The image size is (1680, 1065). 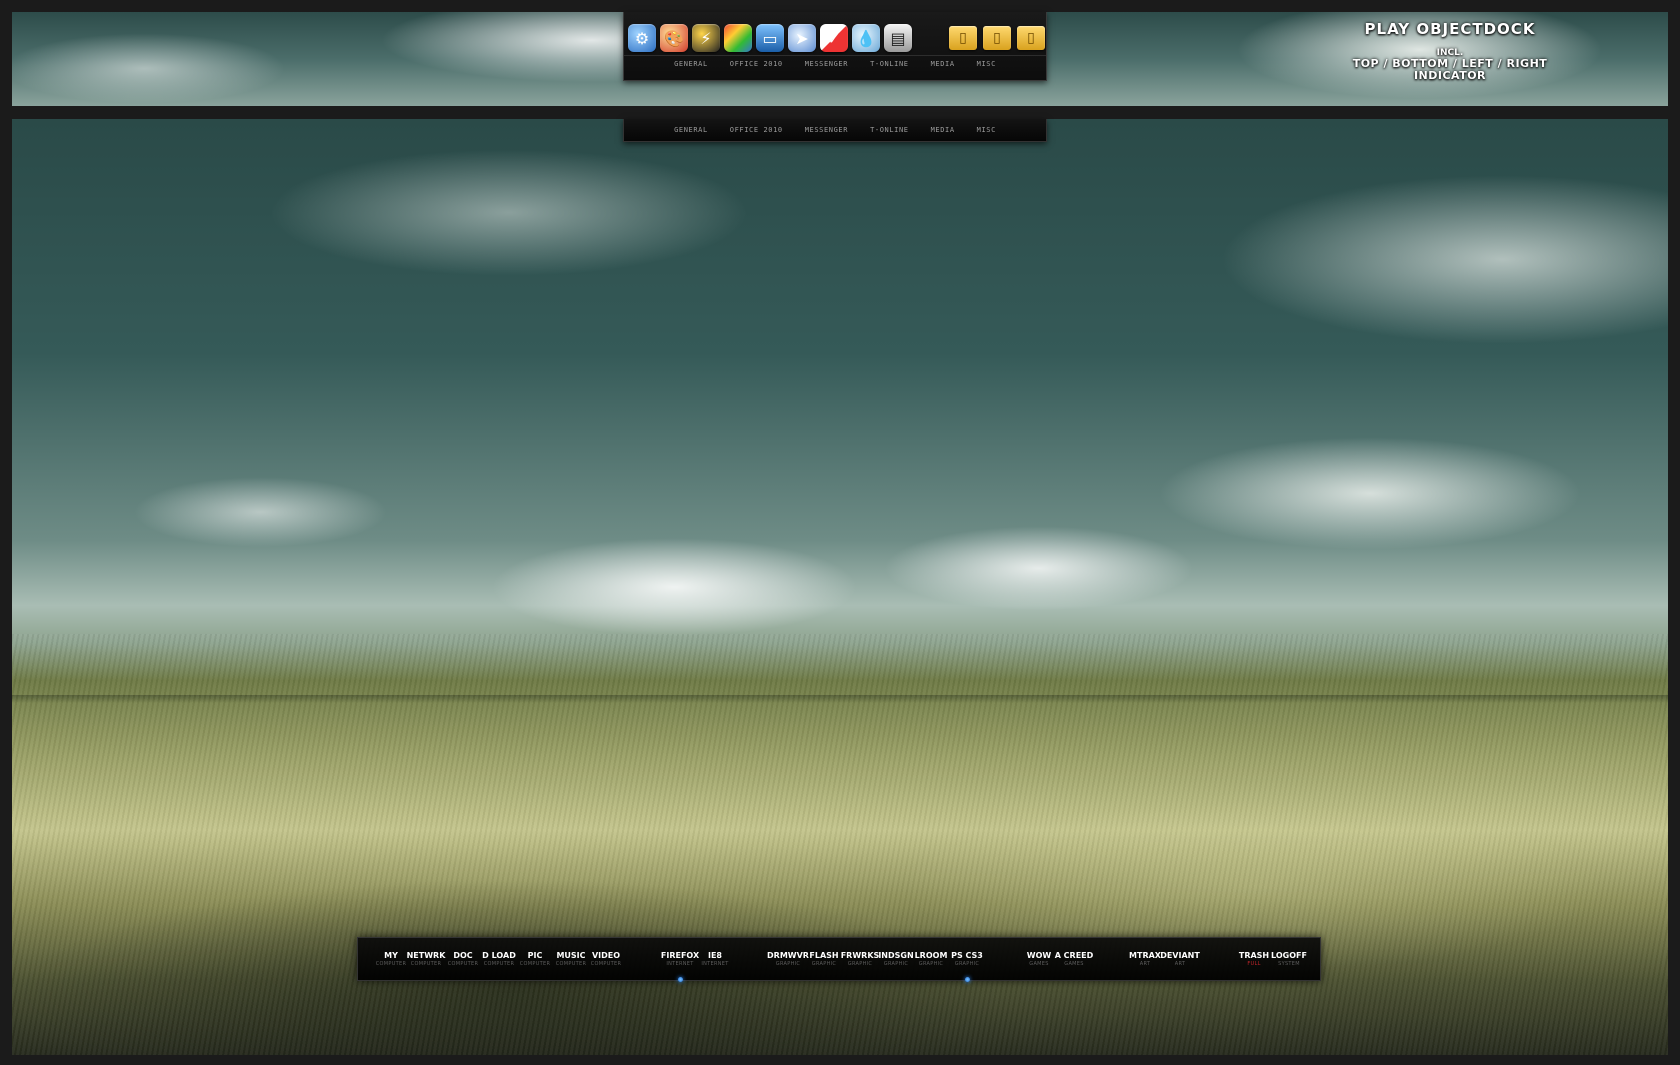 What do you see at coordinates (898, 38) in the screenshot?
I see `clipboard-icon: ▤` at bounding box center [898, 38].